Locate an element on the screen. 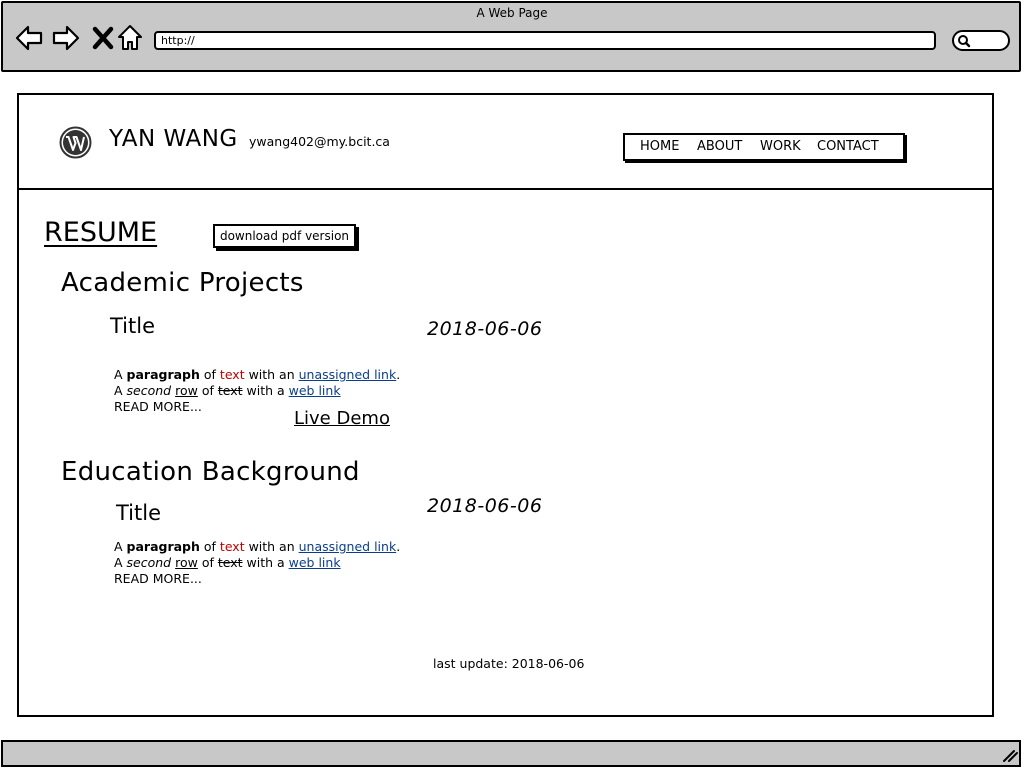  resize-grip-icon is located at coordinates (1010, 755).